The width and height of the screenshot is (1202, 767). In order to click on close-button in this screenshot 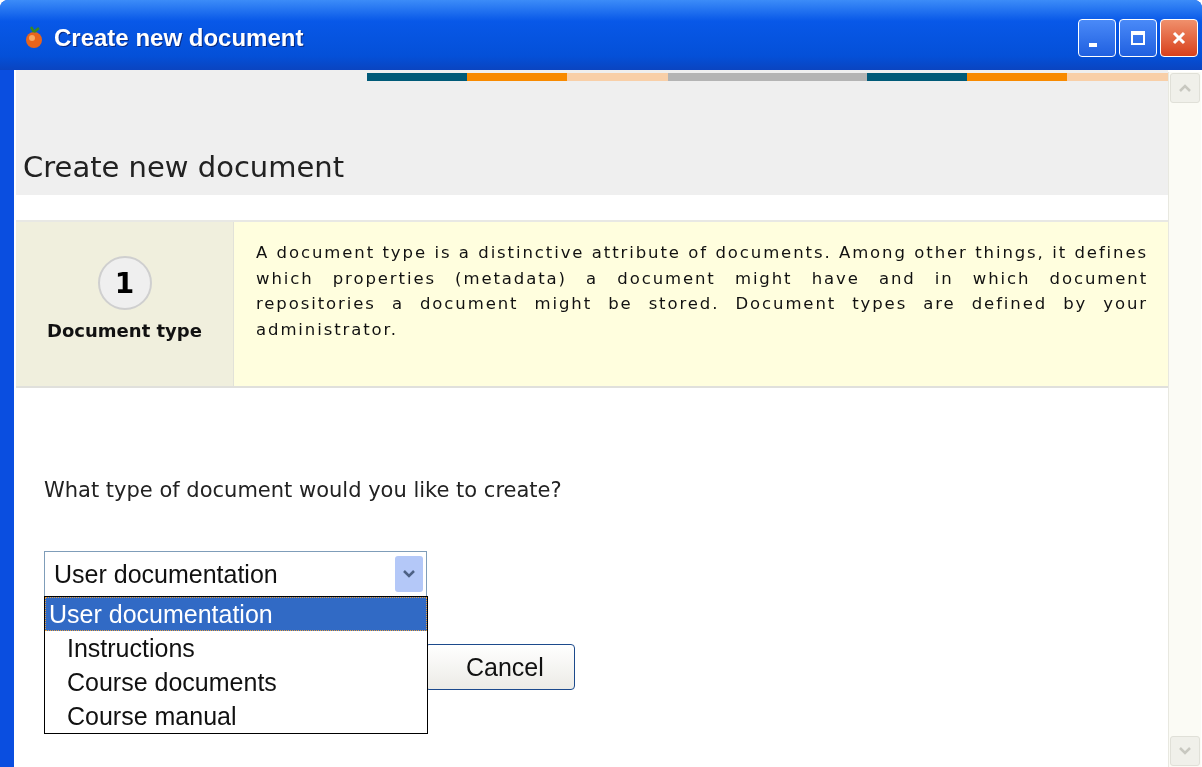, I will do `click(1179, 38)`.